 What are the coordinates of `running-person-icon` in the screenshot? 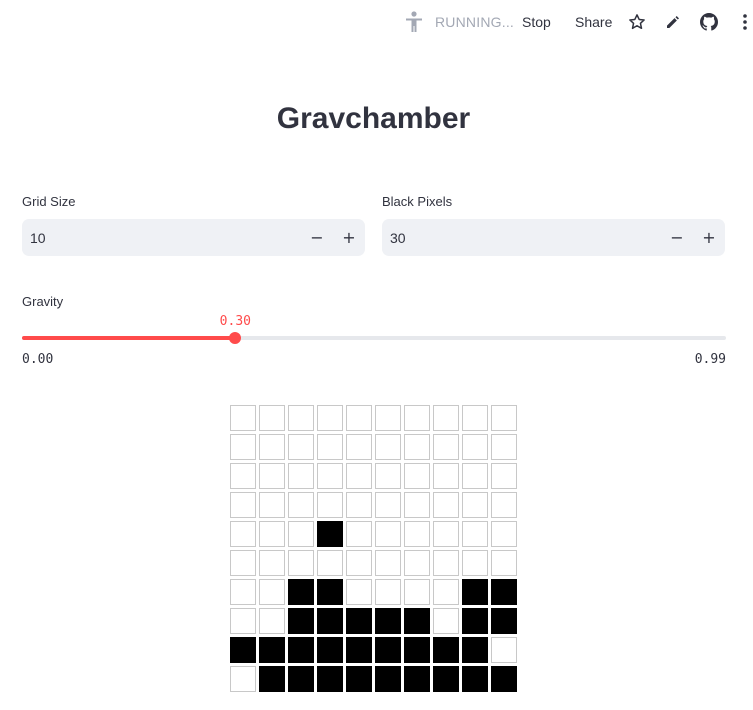 It's located at (414, 22).